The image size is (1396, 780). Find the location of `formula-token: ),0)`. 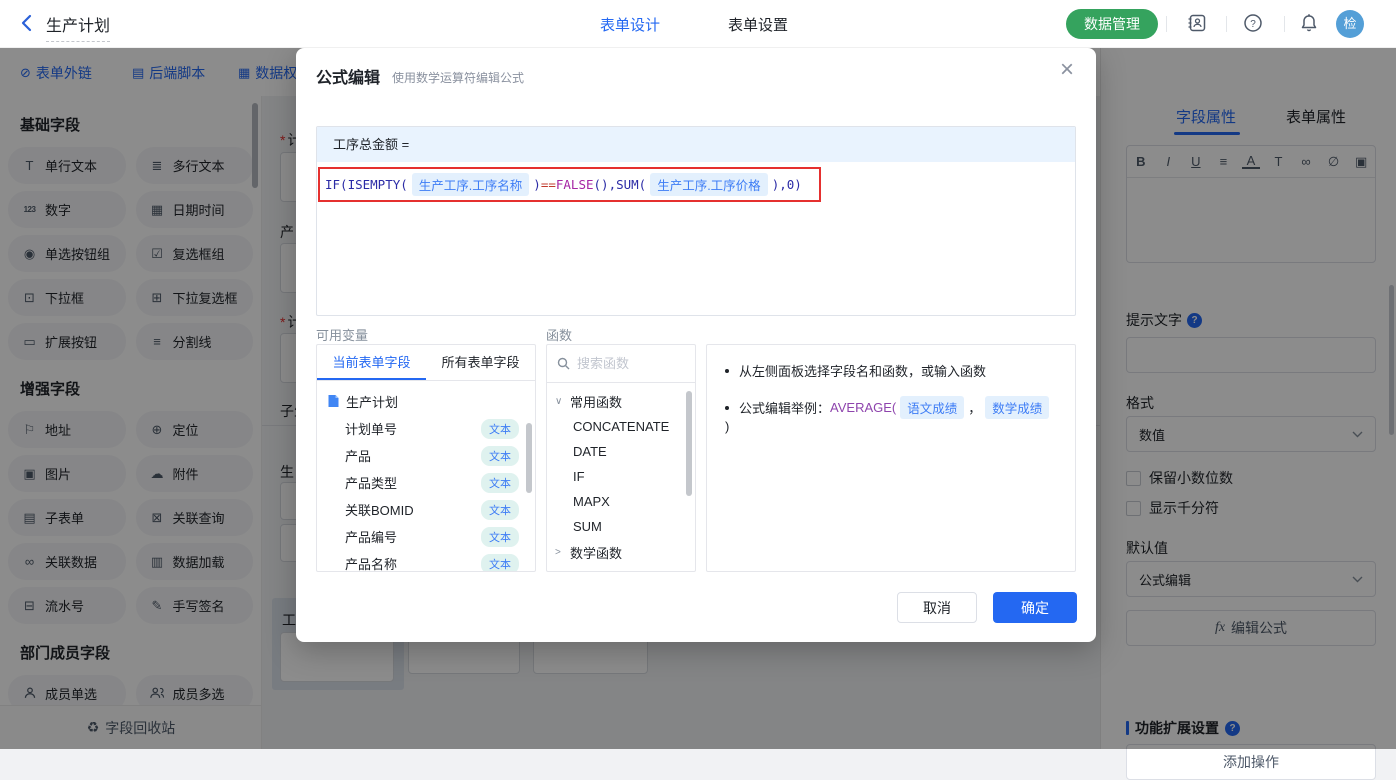

formula-token: ),0) is located at coordinates (787, 184).